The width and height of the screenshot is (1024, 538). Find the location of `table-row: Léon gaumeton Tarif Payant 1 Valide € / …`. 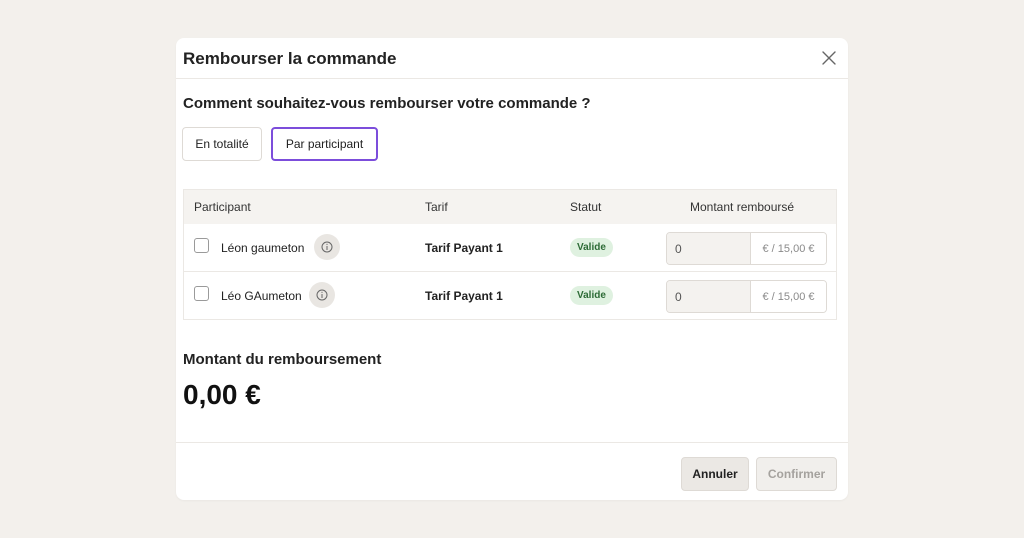

table-row: Léon gaumeton Tarif Payant 1 Valide € / … is located at coordinates (510, 248).